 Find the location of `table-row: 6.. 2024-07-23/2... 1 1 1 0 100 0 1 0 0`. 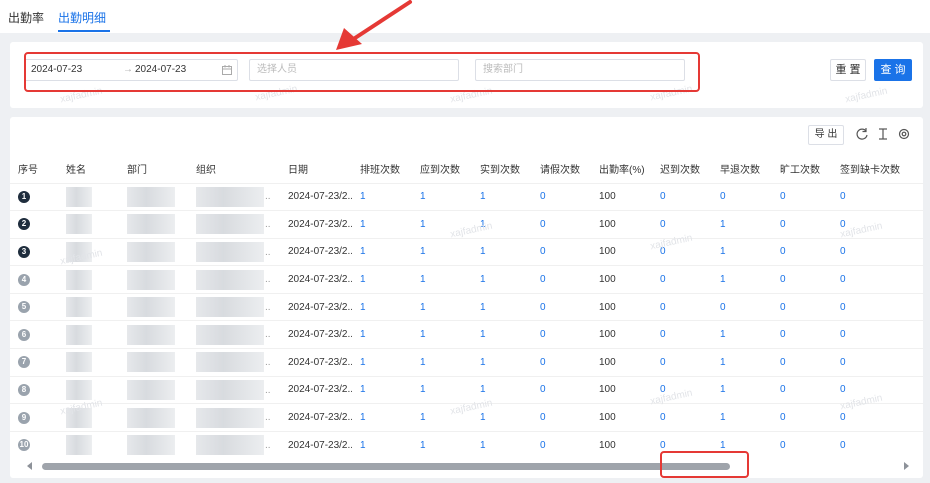

table-row: 6.. 2024-07-23/2... 1 1 1 0 100 0 1 0 0 is located at coordinates (466, 334).